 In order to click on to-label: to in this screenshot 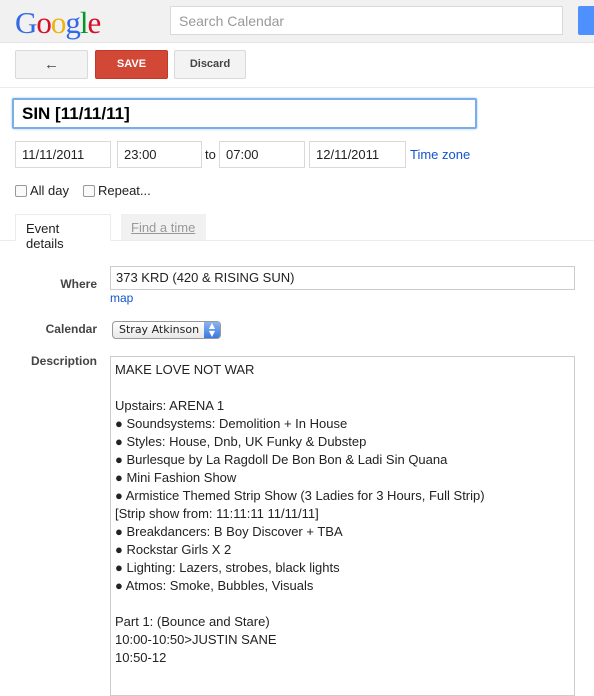, I will do `click(210, 154)`.